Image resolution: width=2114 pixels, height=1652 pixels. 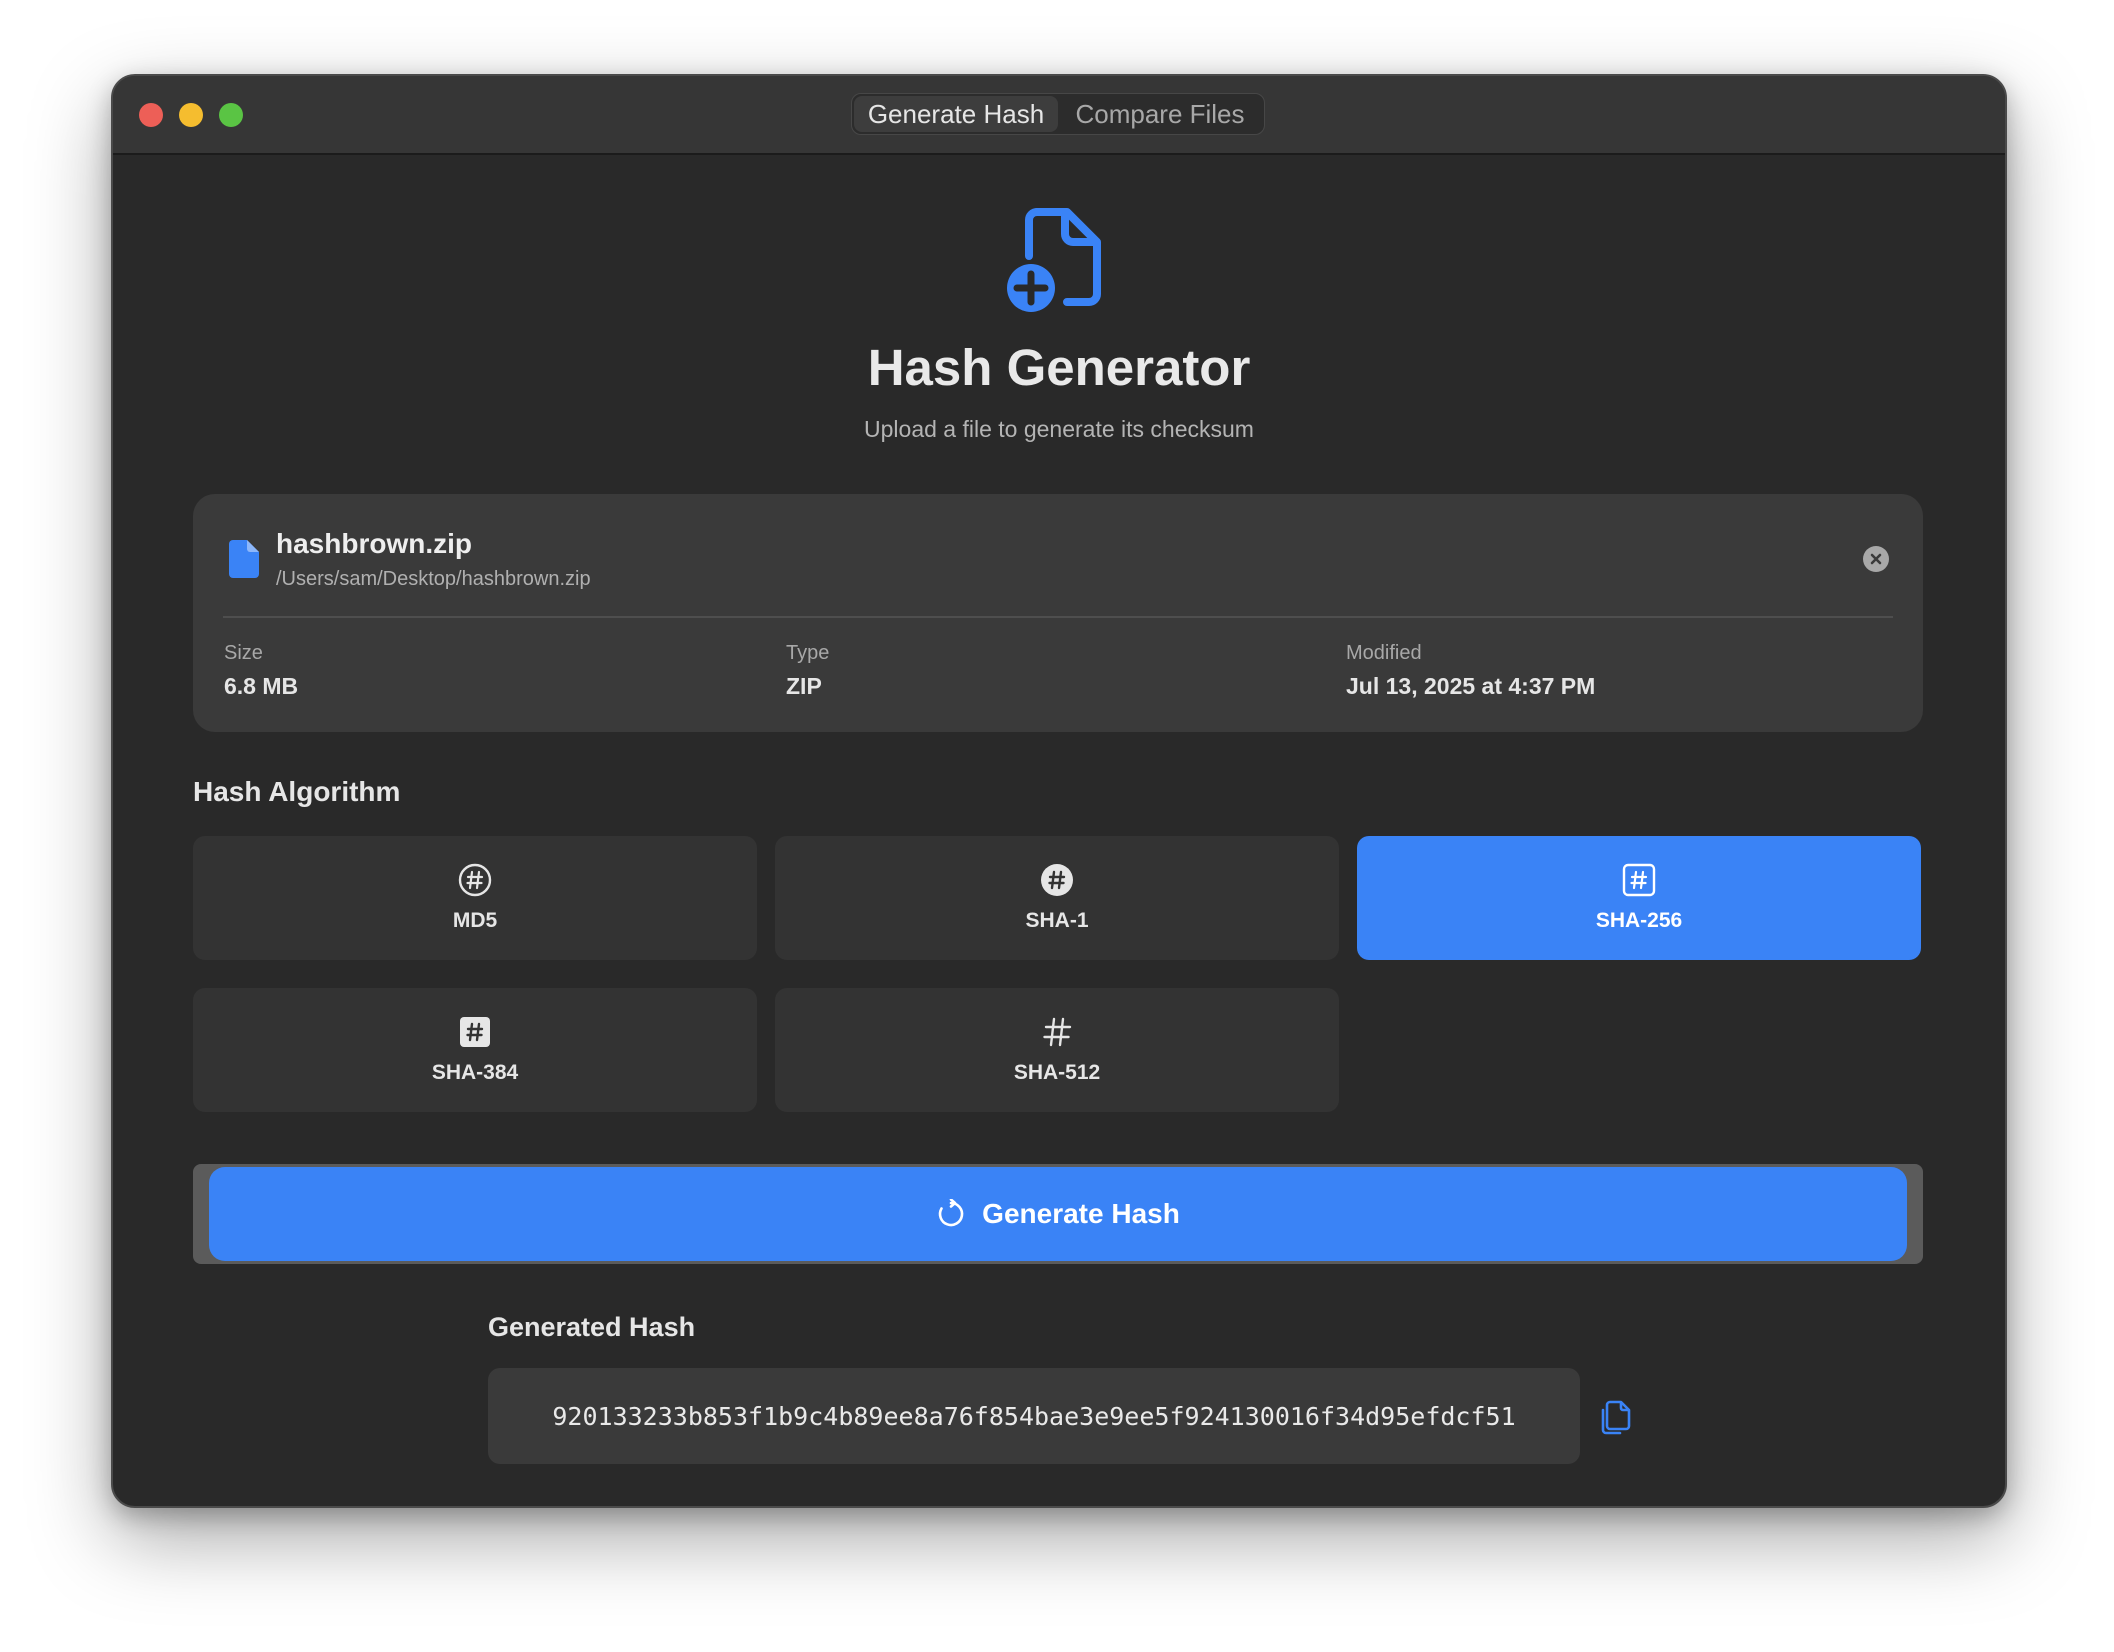 What do you see at coordinates (261, 671) in the screenshot?
I see `meta-size: Size 6.8 MB` at bounding box center [261, 671].